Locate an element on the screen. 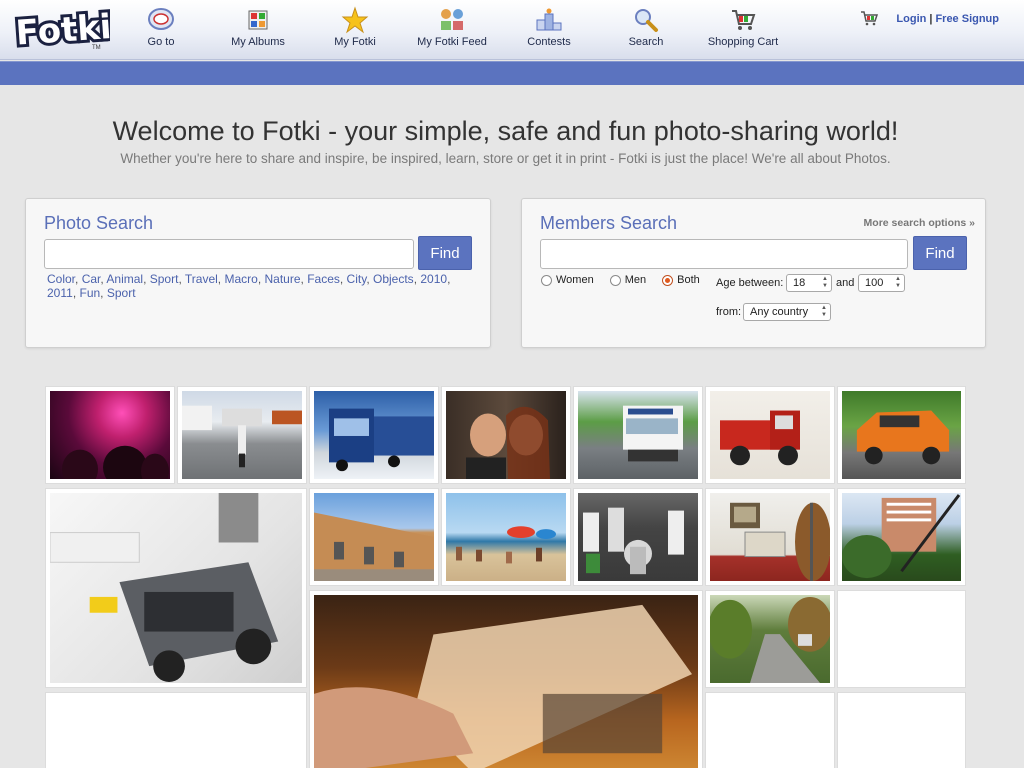 The image size is (1024, 768). tag-link: 2011 is located at coordinates (60, 293).